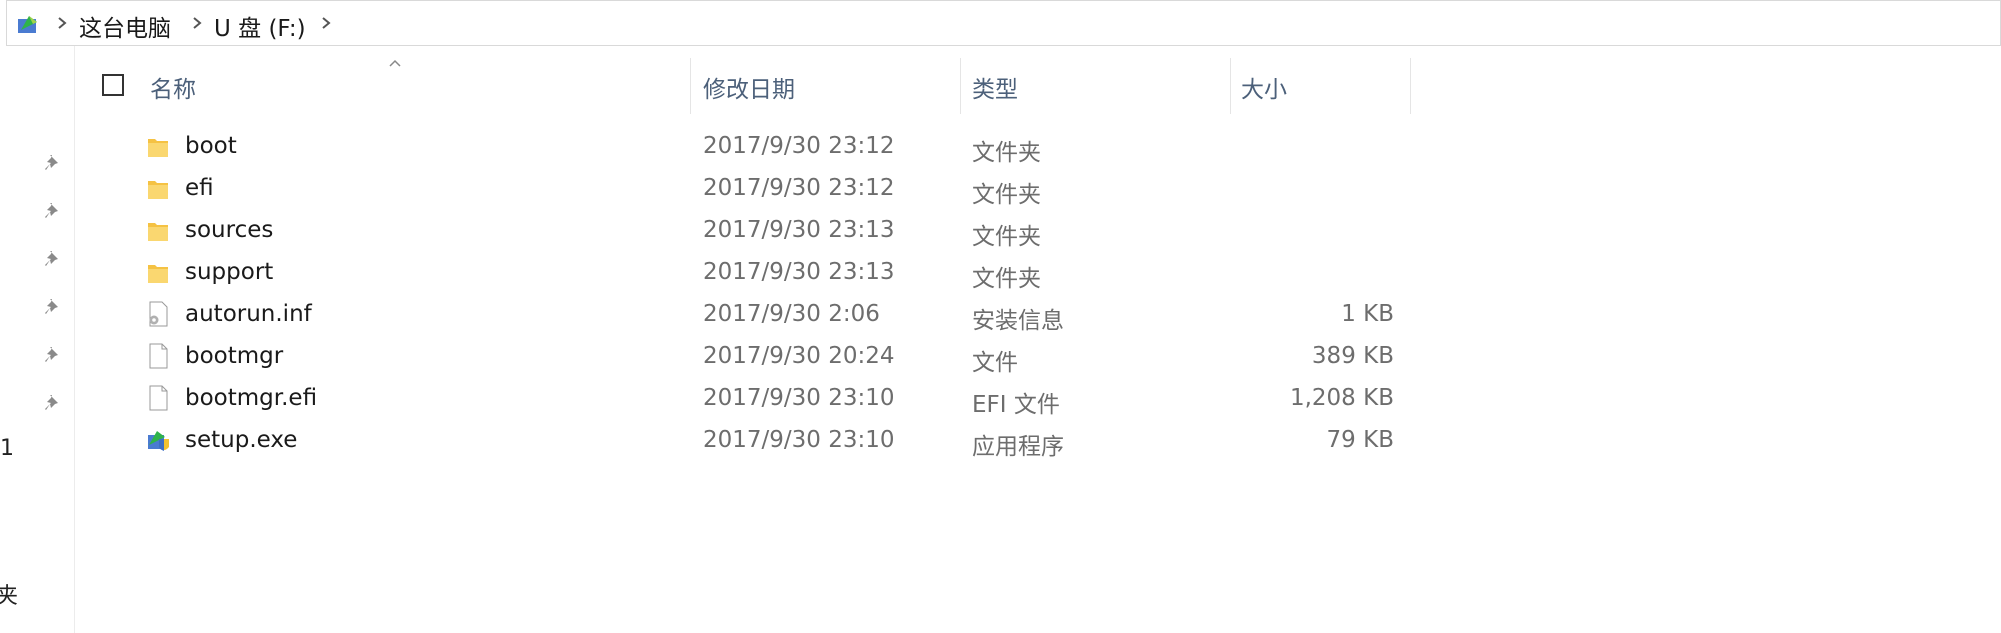 The height and width of the screenshot is (633, 2001). I want to click on file-name: setup.exe, so click(241, 440).